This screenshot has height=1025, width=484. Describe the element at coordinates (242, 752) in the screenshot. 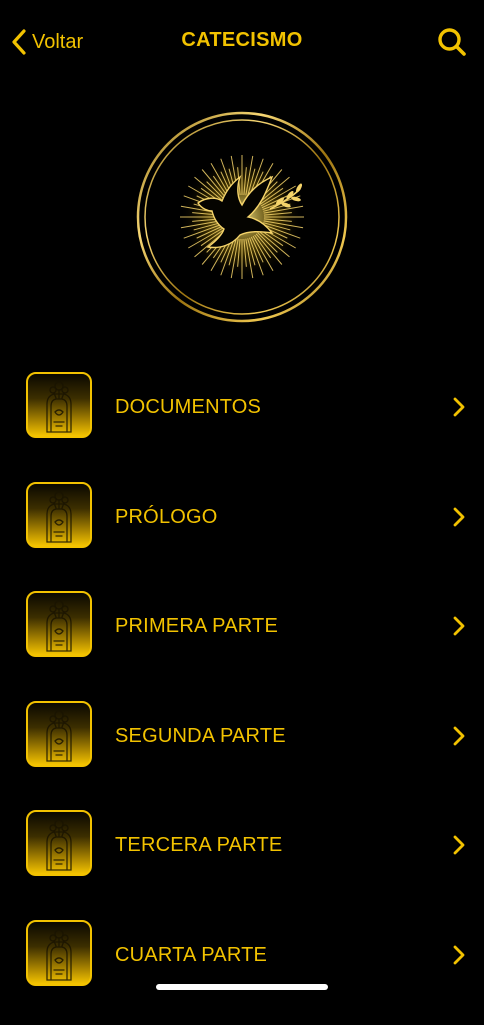

I see `menu-item-segunda-parte: SEGUNDA PARTE` at that location.